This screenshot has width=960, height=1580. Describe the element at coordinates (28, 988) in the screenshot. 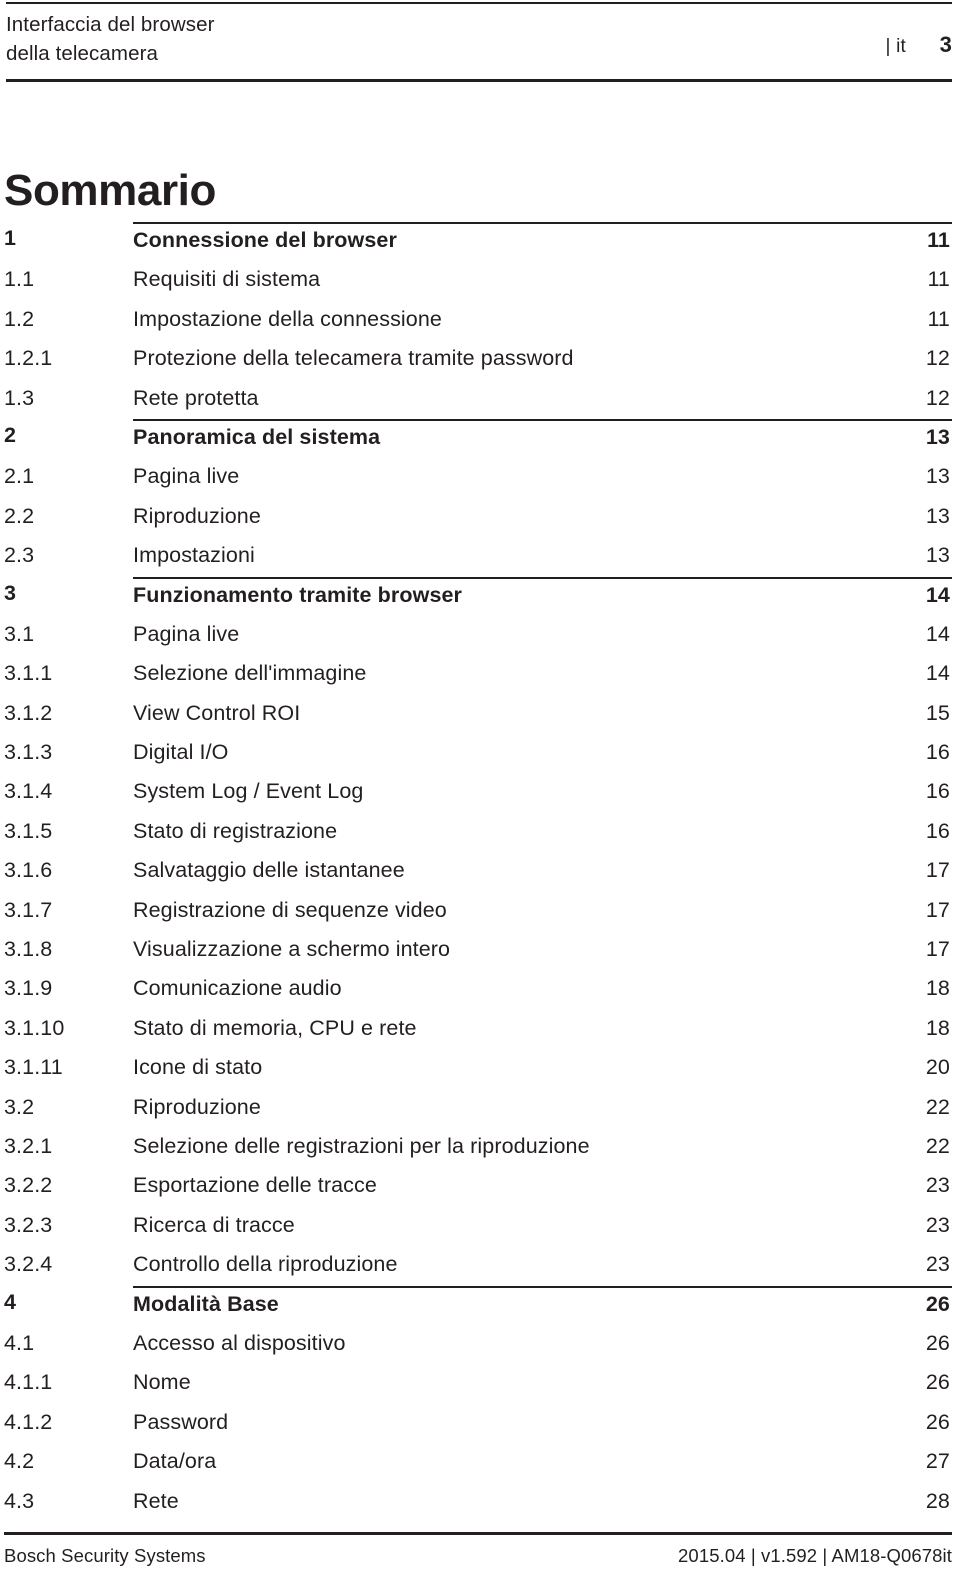

I see `toc-entry-number: 3.1.9` at that location.